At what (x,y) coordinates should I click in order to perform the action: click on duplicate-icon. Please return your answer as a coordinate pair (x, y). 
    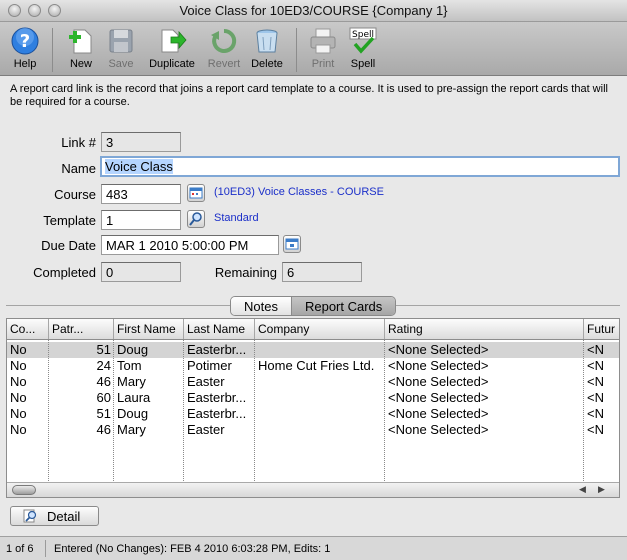
    Looking at the image, I should click on (174, 41).